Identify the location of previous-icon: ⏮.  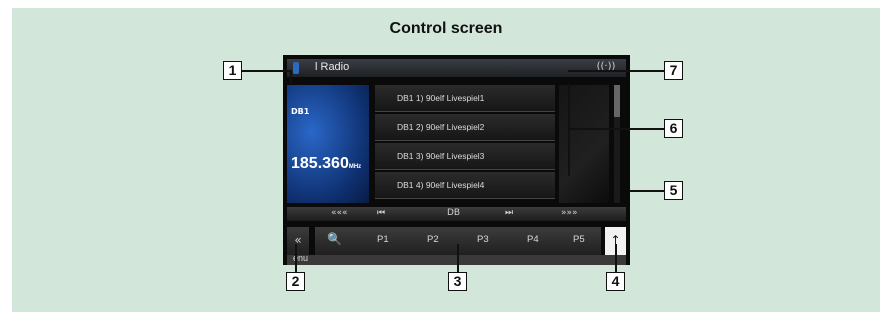
(381, 213).